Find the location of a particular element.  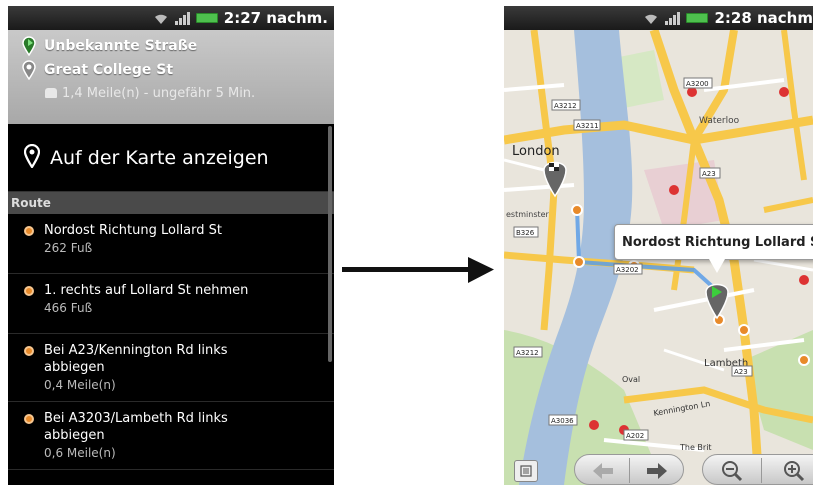

zoom-in-button is located at coordinates (794, 471).